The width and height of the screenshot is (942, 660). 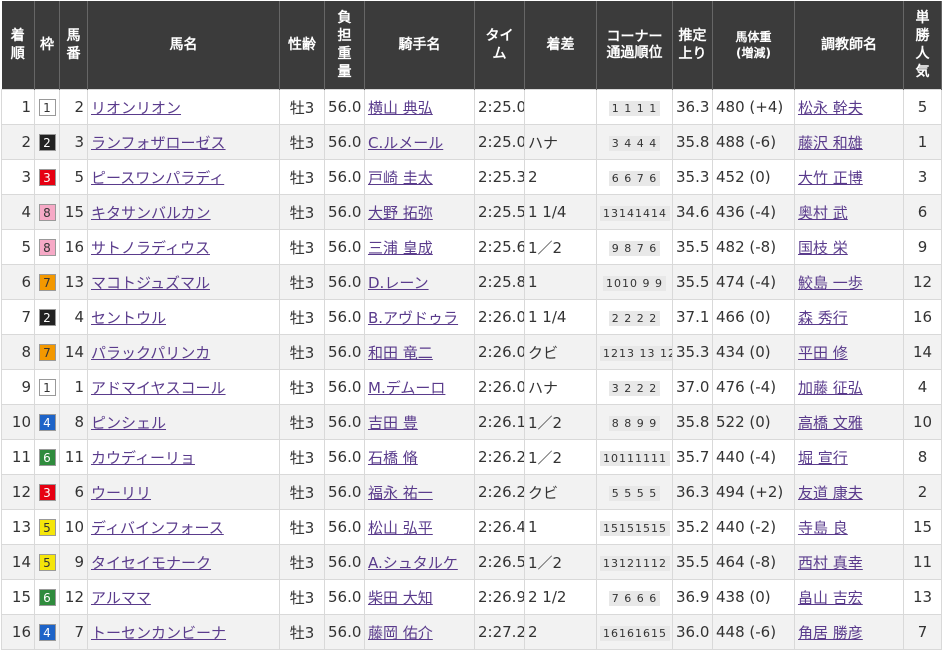 What do you see at coordinates (143, 458) in the screenshot?
I see `horse-link: カウディーリョ` at bounding box center [143, 458].